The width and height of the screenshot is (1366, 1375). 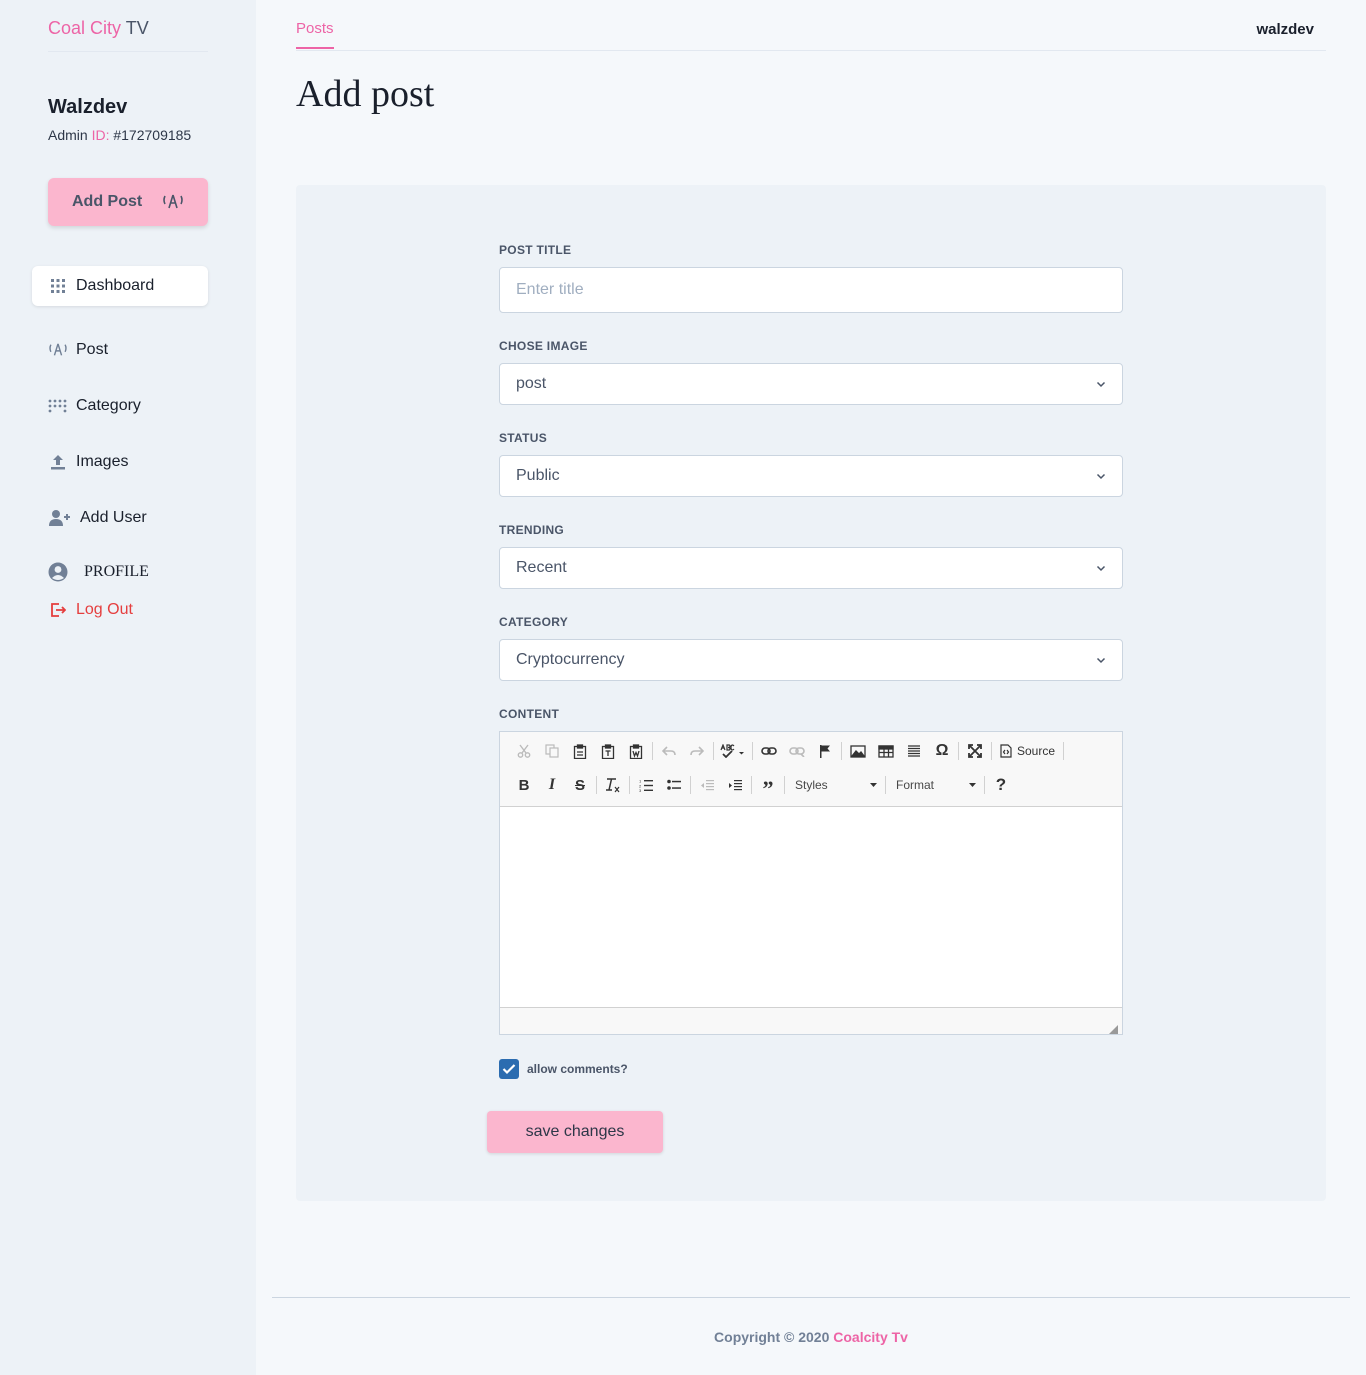 What do you see at coordinates (674, 785) in the screenshot?
I see `bulleted-list-icon` at bounding box center [674, 785].